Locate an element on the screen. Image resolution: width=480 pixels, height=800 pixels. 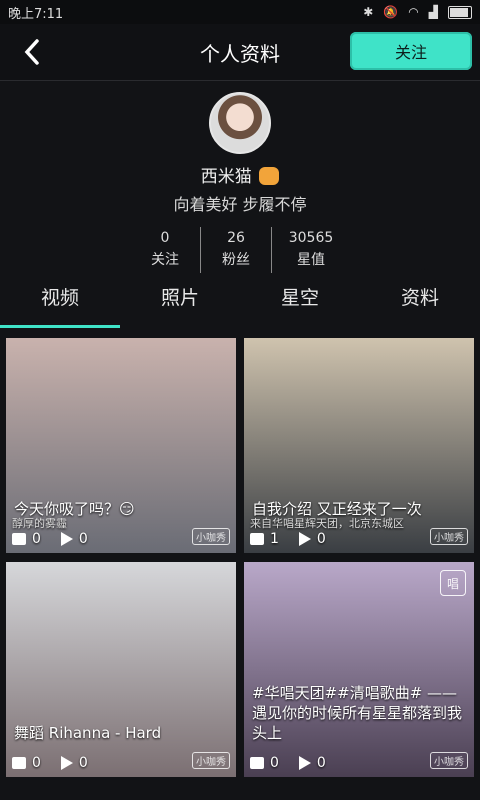
video-card: 今天你吸了吗？😏 醇厚的雾霾 0 0 小咖秀 is located at coordinates (121, 445).